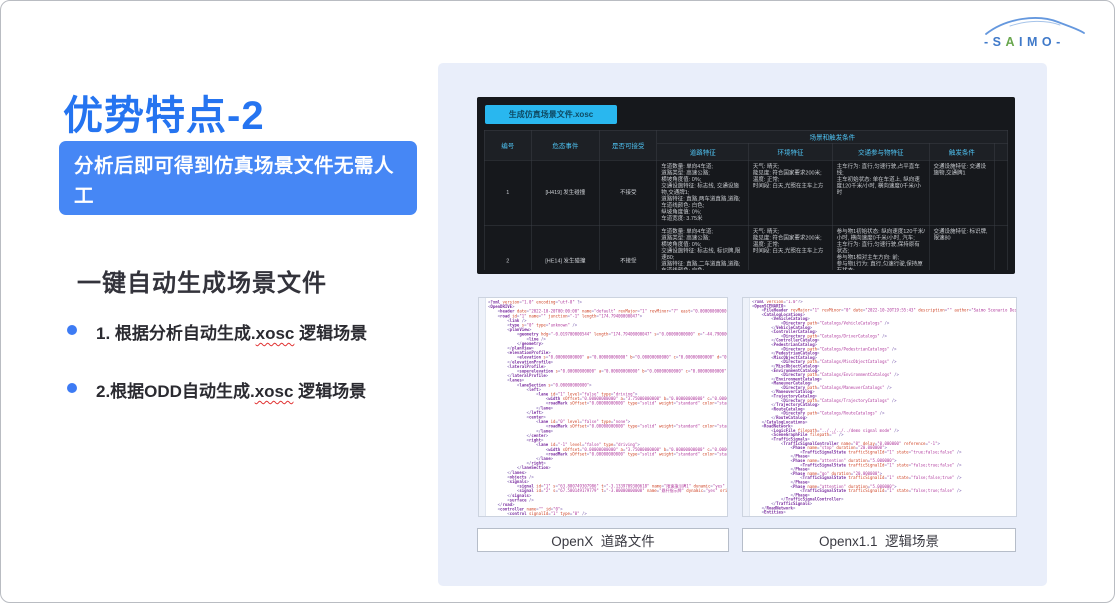 This screenshot has width=1115, height=603. I want to click on caption-openx-road-file: OpenX 道路文件, so click(603, 540).